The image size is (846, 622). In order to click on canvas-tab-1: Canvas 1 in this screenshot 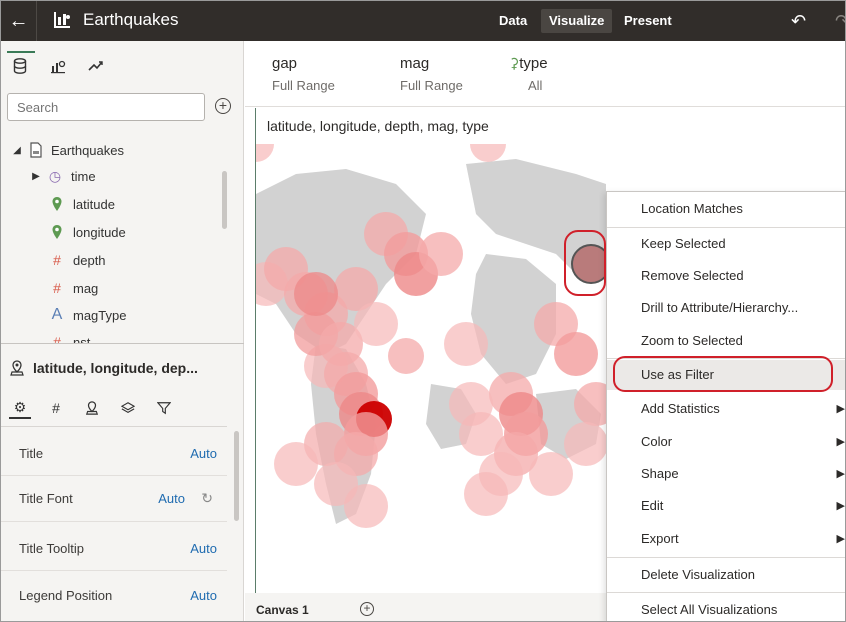, I will do `click(282, 610)`.